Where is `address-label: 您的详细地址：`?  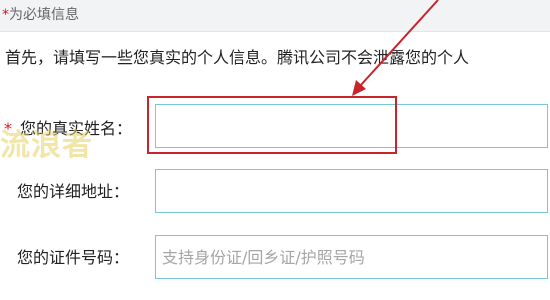 address-label: 您的详细地址： is located at coordinates (73, 191).